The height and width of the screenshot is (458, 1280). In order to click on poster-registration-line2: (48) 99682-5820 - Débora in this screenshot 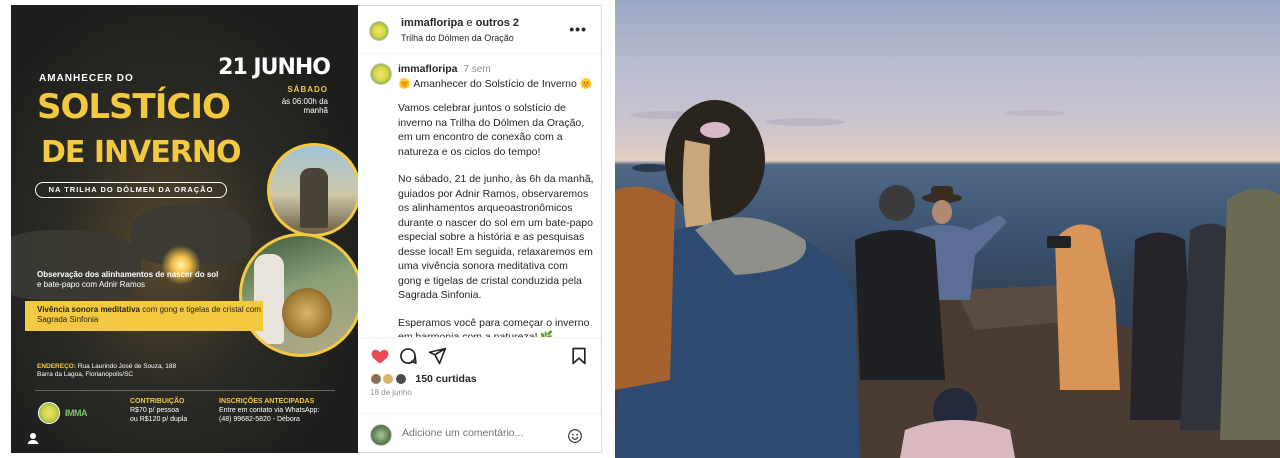, I will do `click(259, 419)`.